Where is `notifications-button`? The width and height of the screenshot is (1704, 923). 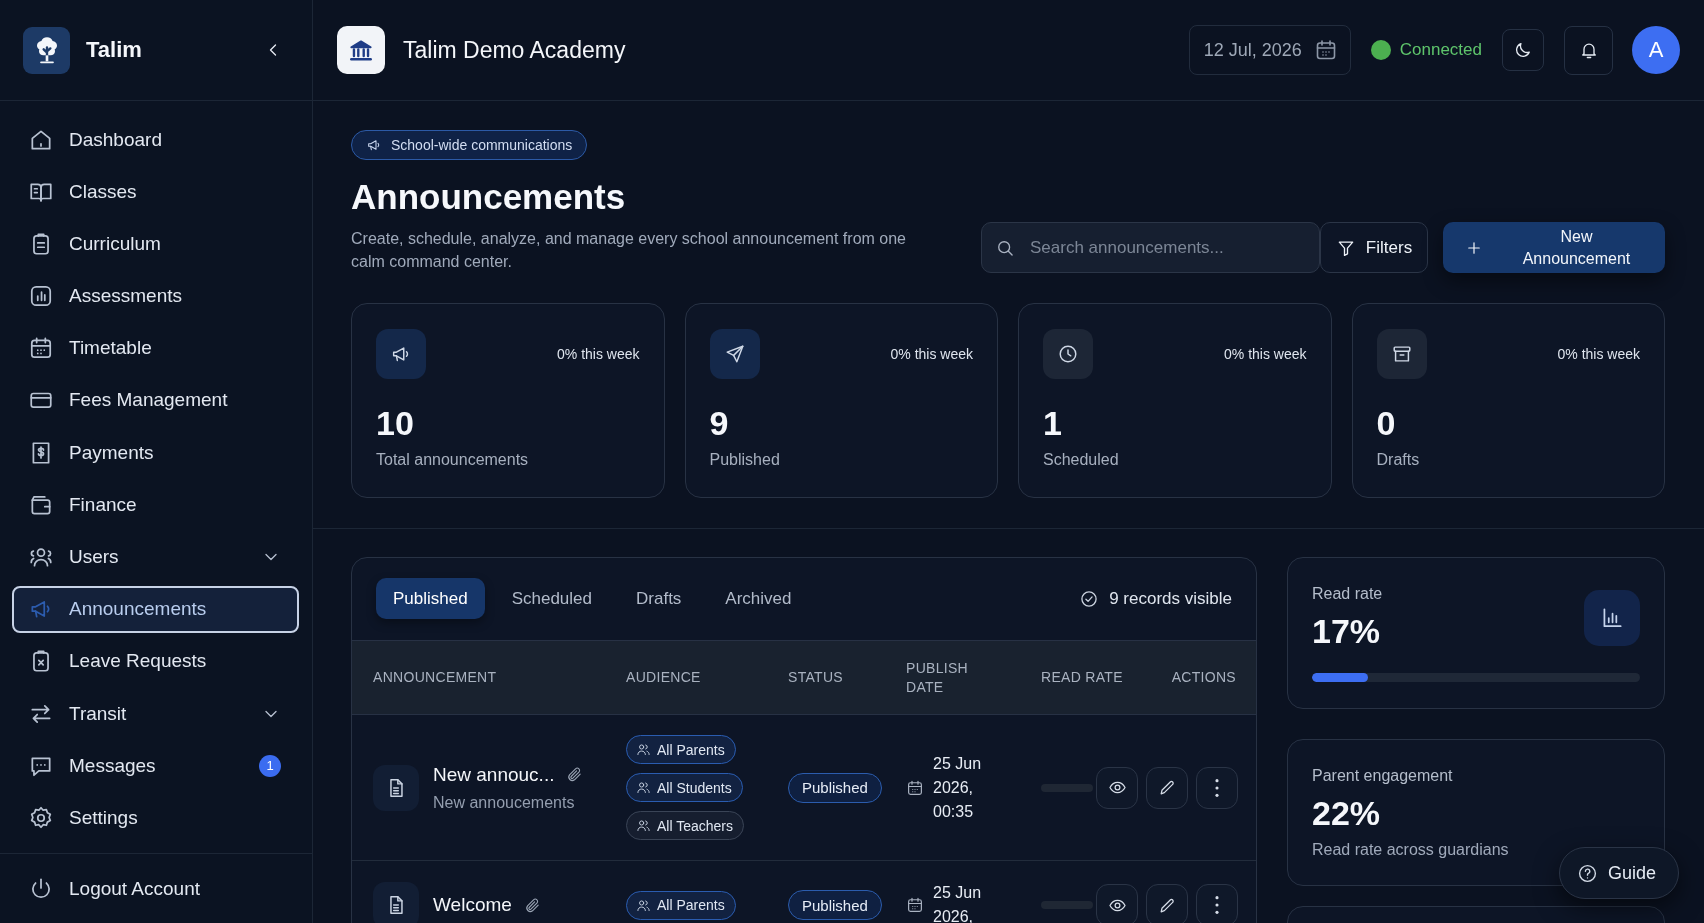
notifications-button is located at coordinates (1588, 50).